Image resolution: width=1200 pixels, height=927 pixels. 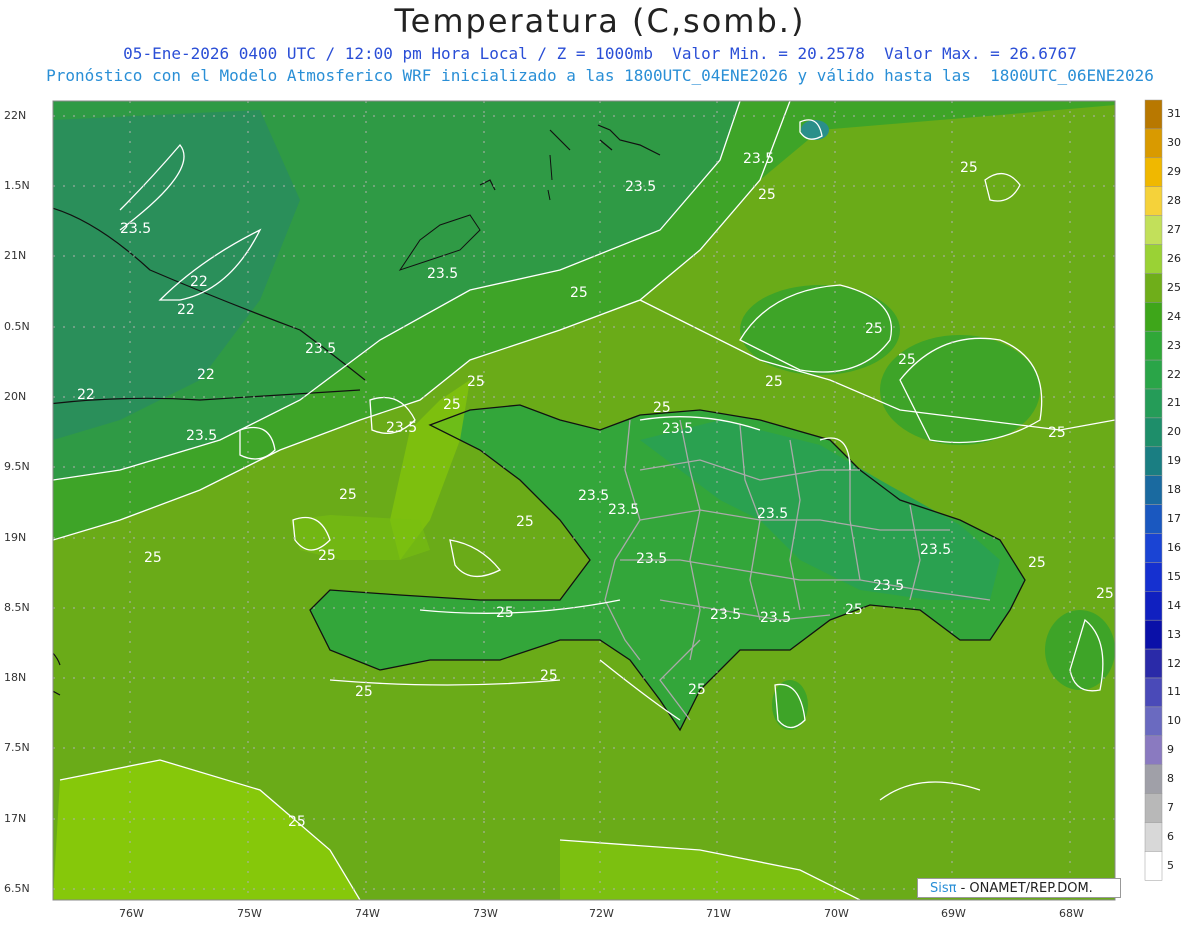 What do you see at coordinates (1174, 403) in the screenshot?
I see `colorbar-label: 21` at bounding box center [1174, 403].